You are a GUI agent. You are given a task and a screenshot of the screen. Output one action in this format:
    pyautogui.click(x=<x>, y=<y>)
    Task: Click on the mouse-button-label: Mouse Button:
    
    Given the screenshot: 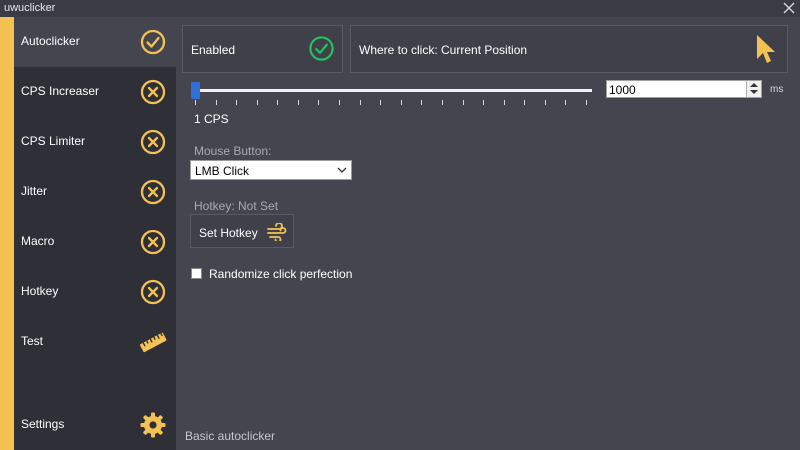 What is the action you would take?
    pyautogui.click(x=233, y=151)
    